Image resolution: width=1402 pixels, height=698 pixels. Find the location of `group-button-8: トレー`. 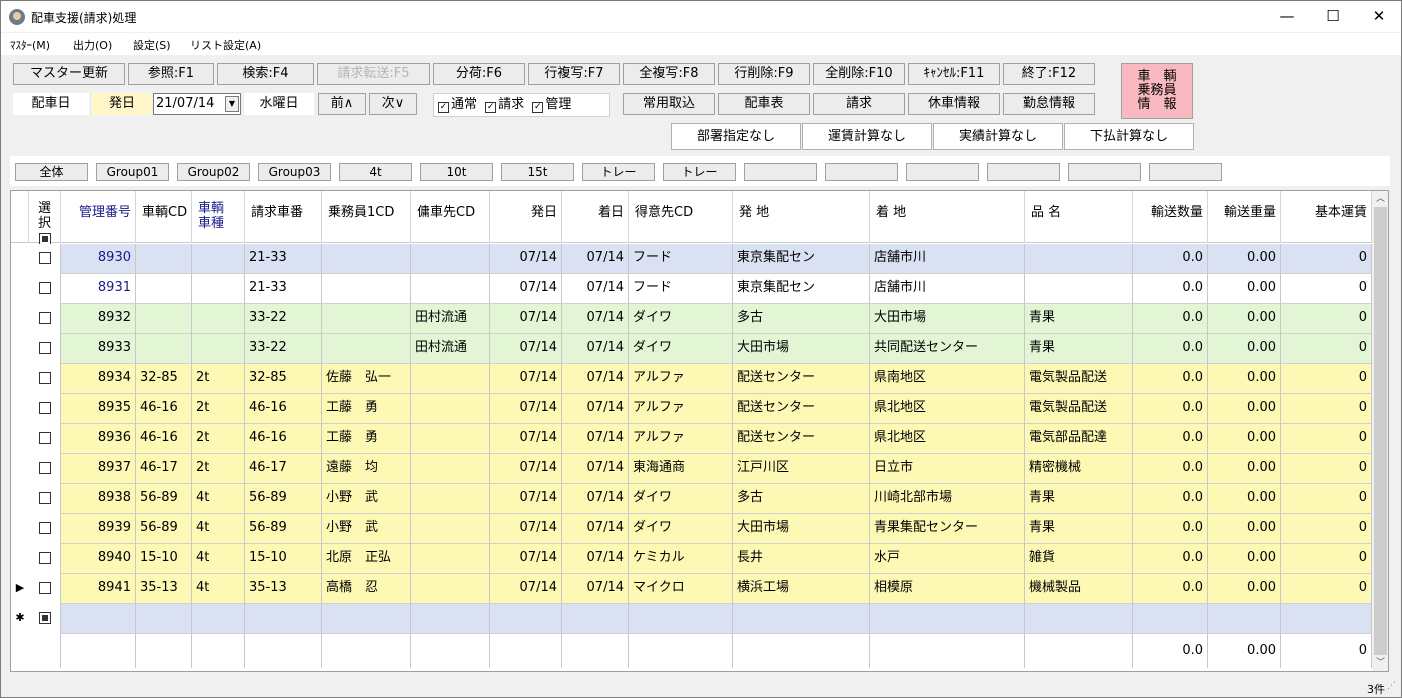

group-button-8: トレー is located at coordinates (699, 172).